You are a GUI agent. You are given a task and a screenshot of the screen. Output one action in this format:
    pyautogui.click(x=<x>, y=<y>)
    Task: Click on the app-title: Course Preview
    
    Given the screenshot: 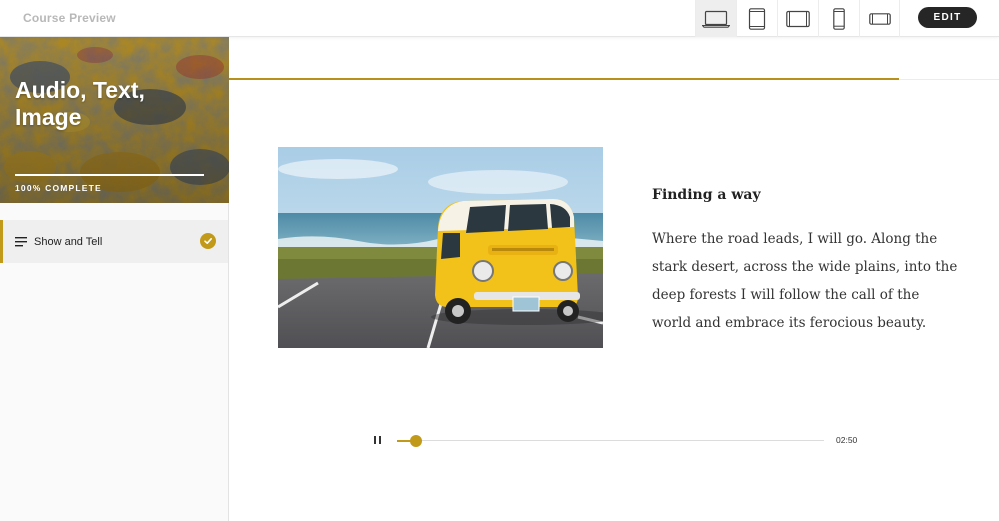 What is the action you would take?
    pyautogui.click(x=69, y=18)
    